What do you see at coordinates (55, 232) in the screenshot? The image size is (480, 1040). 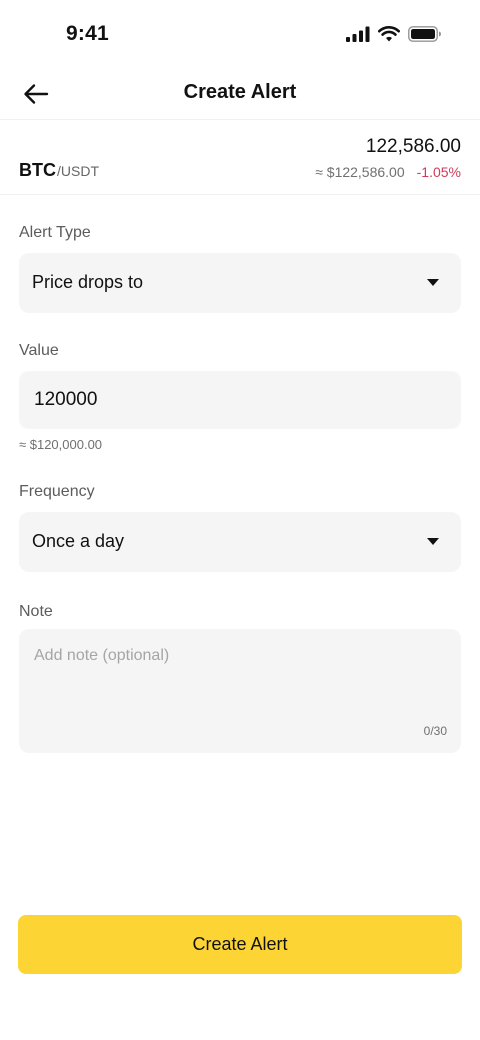 I see `alert-type-label: Alert Type` at bounding box center [55, 232].